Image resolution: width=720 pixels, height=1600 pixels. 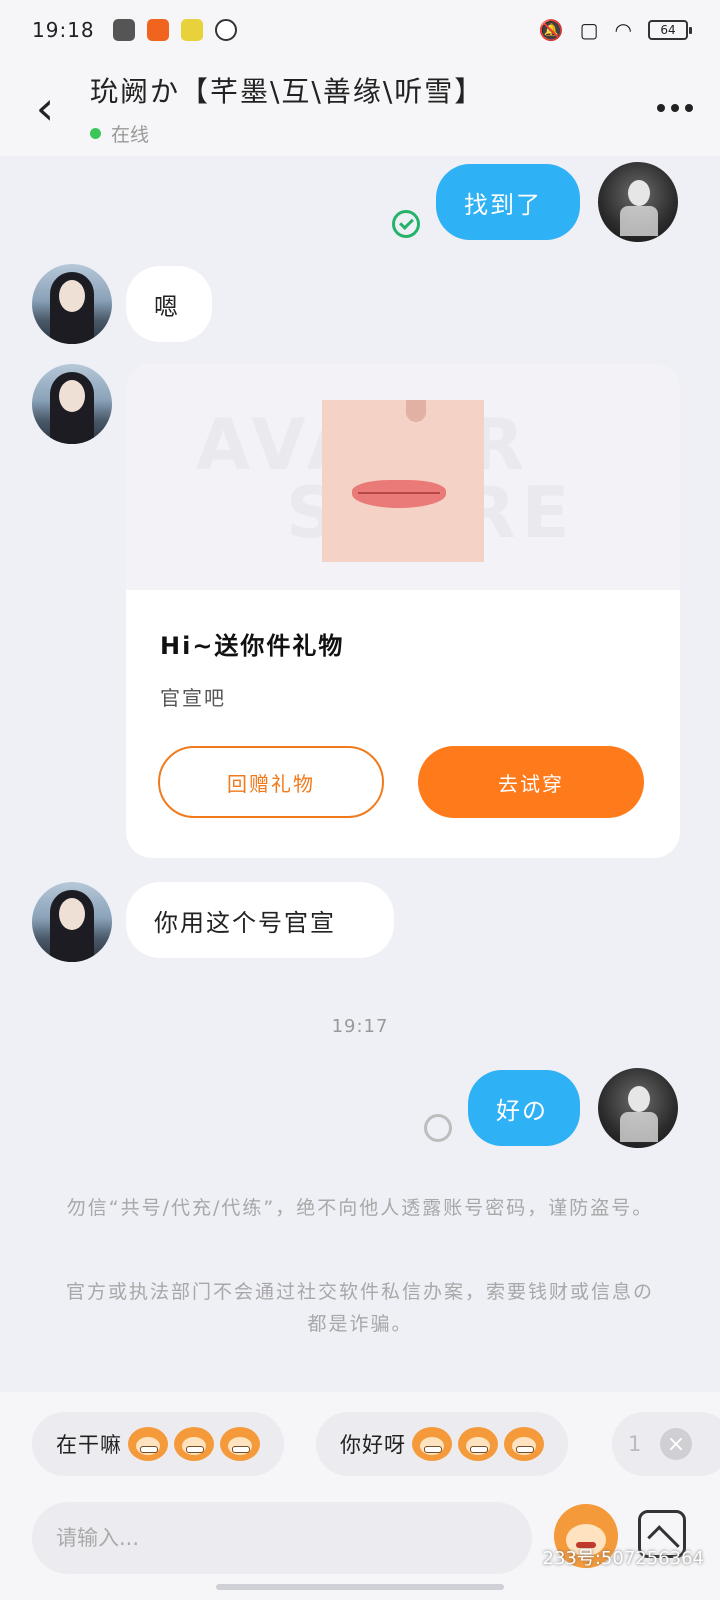 What do you see at coordinates (95, 133) in the screenshot?
I see `online-dot-icon` at bounding box center [95, 133].